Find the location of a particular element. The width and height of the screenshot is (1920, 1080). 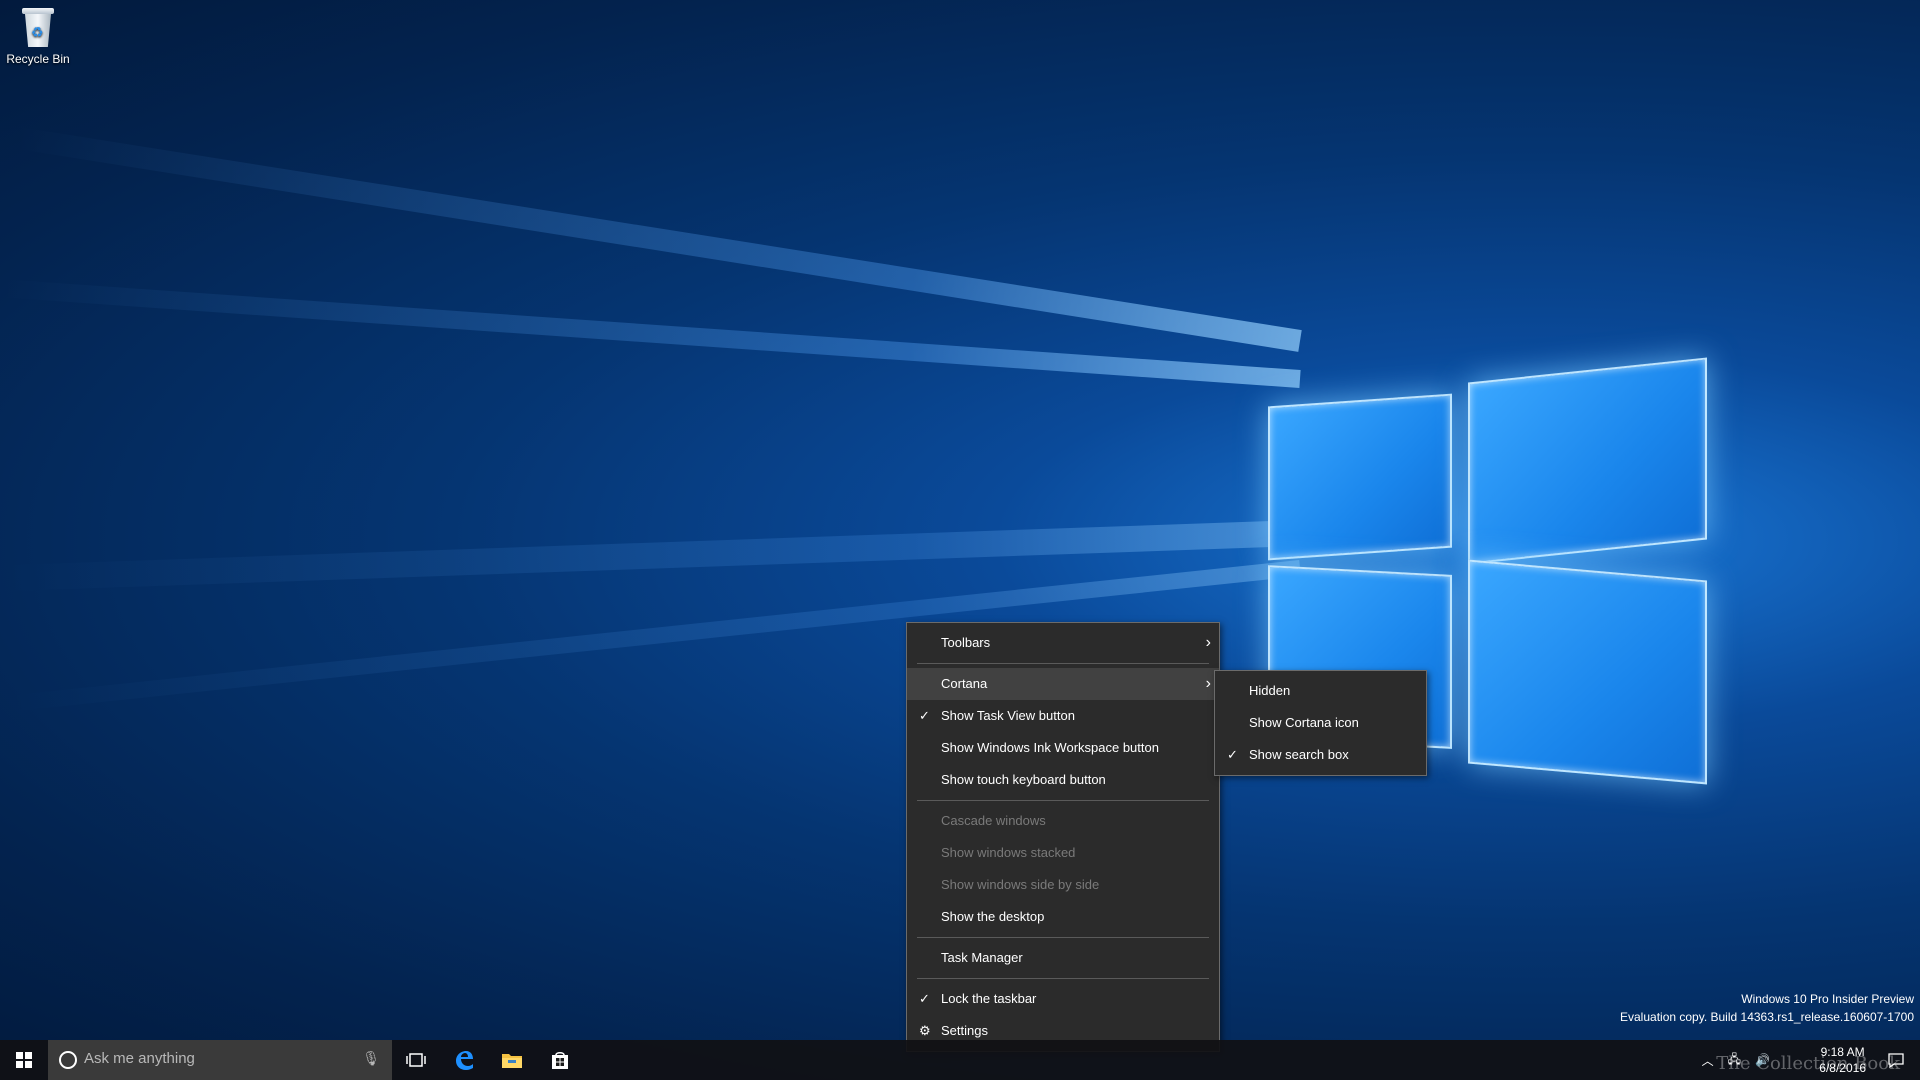

microphone-icon: 🎙 is located at coordinates (371, 1058).